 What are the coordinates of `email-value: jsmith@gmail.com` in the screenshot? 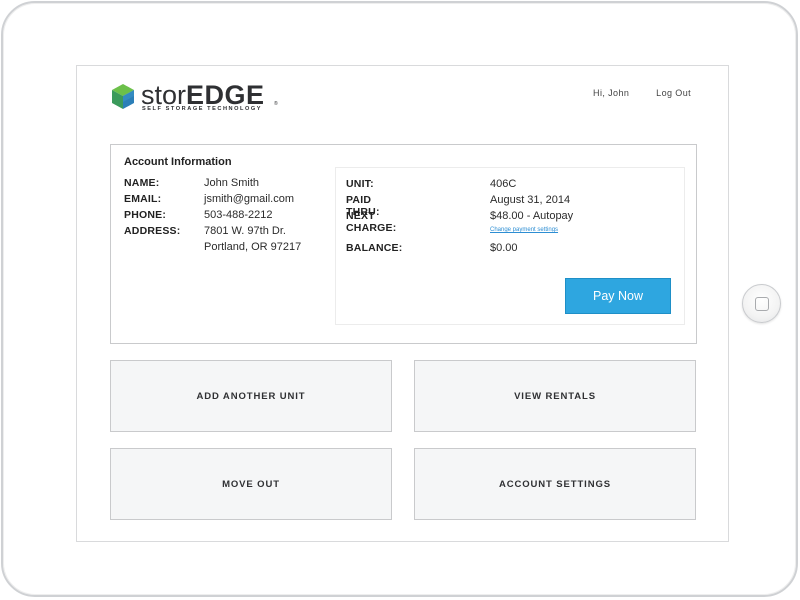 It's located at (249, 199).